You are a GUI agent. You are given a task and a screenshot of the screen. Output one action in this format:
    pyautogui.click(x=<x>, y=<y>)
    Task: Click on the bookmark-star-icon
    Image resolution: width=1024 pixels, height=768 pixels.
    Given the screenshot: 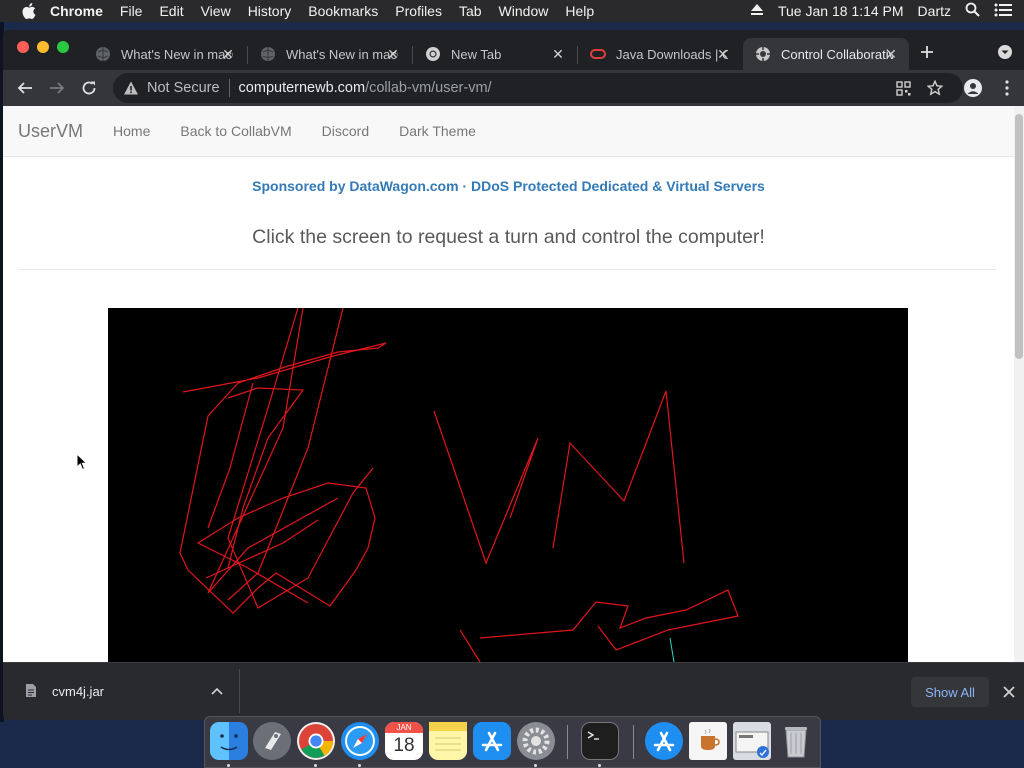 What is the action you would take?
    pyautogui.click(x=935, y=88)
    